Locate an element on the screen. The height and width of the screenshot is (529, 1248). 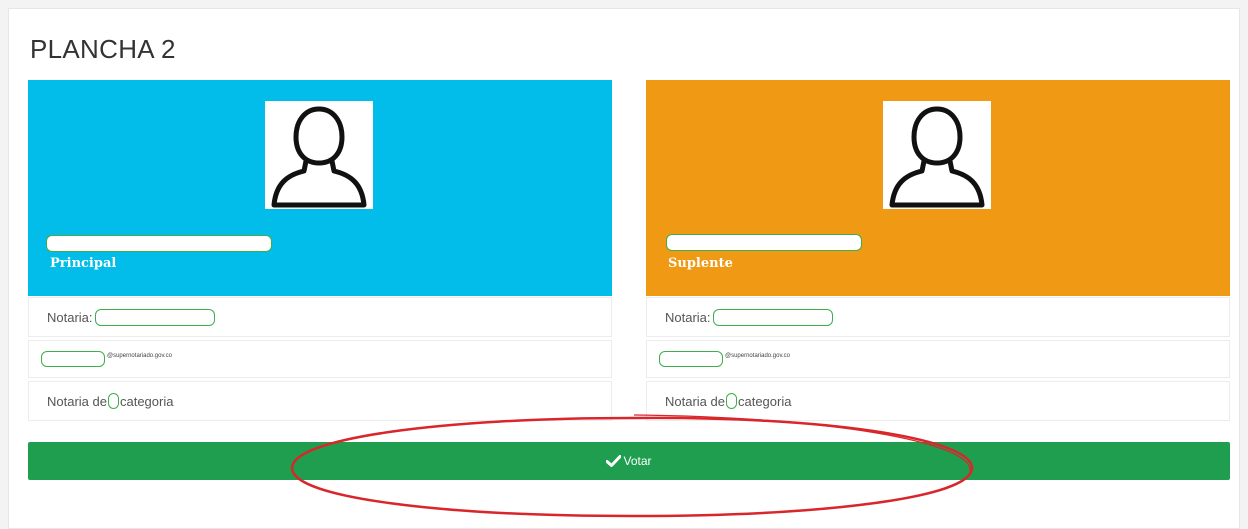
vote-button-label: Votar is located at coordinates (637, 461).